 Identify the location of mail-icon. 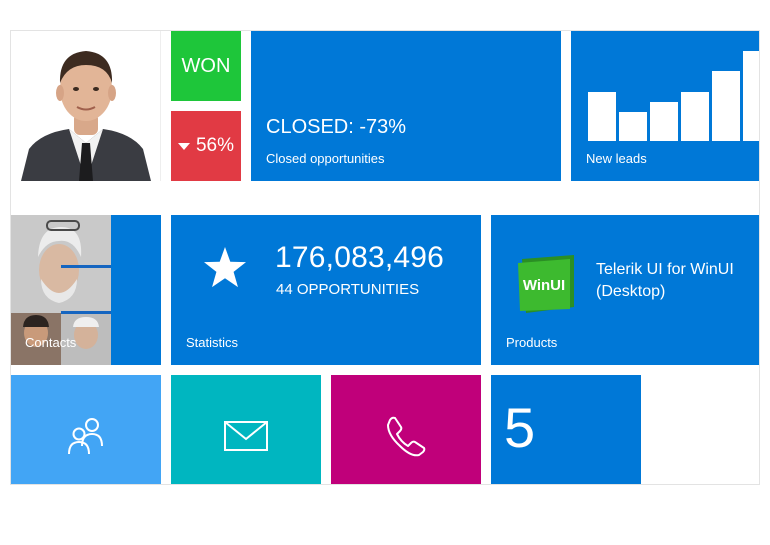
(246, 436).